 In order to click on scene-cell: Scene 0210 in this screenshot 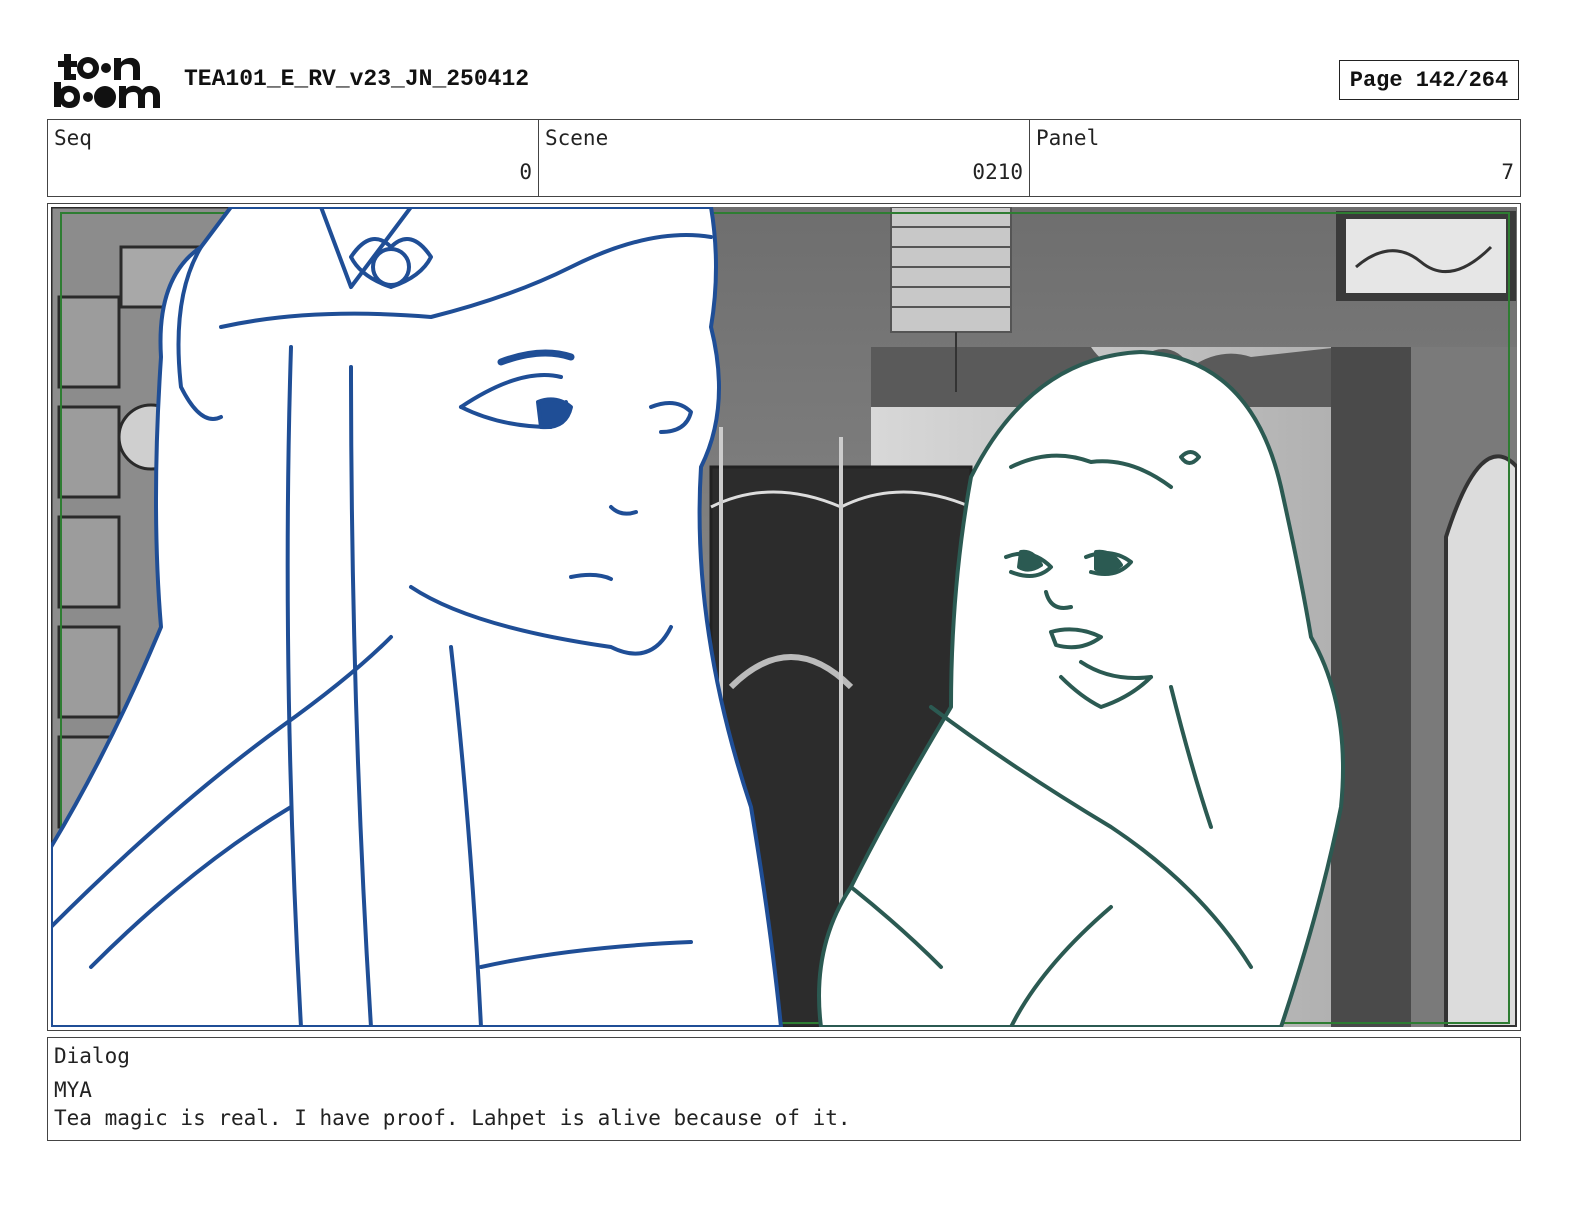, I will do `click(784, 158)`.